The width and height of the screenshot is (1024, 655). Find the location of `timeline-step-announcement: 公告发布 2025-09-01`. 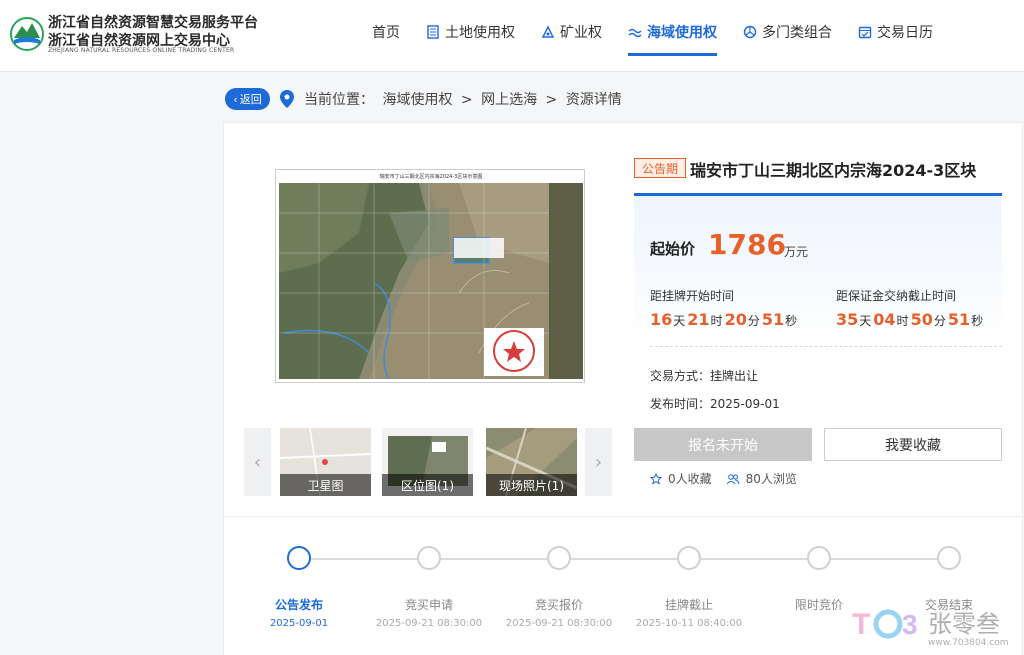

timeline-step-announcement: 公告发布 2025-09-01 is located at coordinates (299, 586).